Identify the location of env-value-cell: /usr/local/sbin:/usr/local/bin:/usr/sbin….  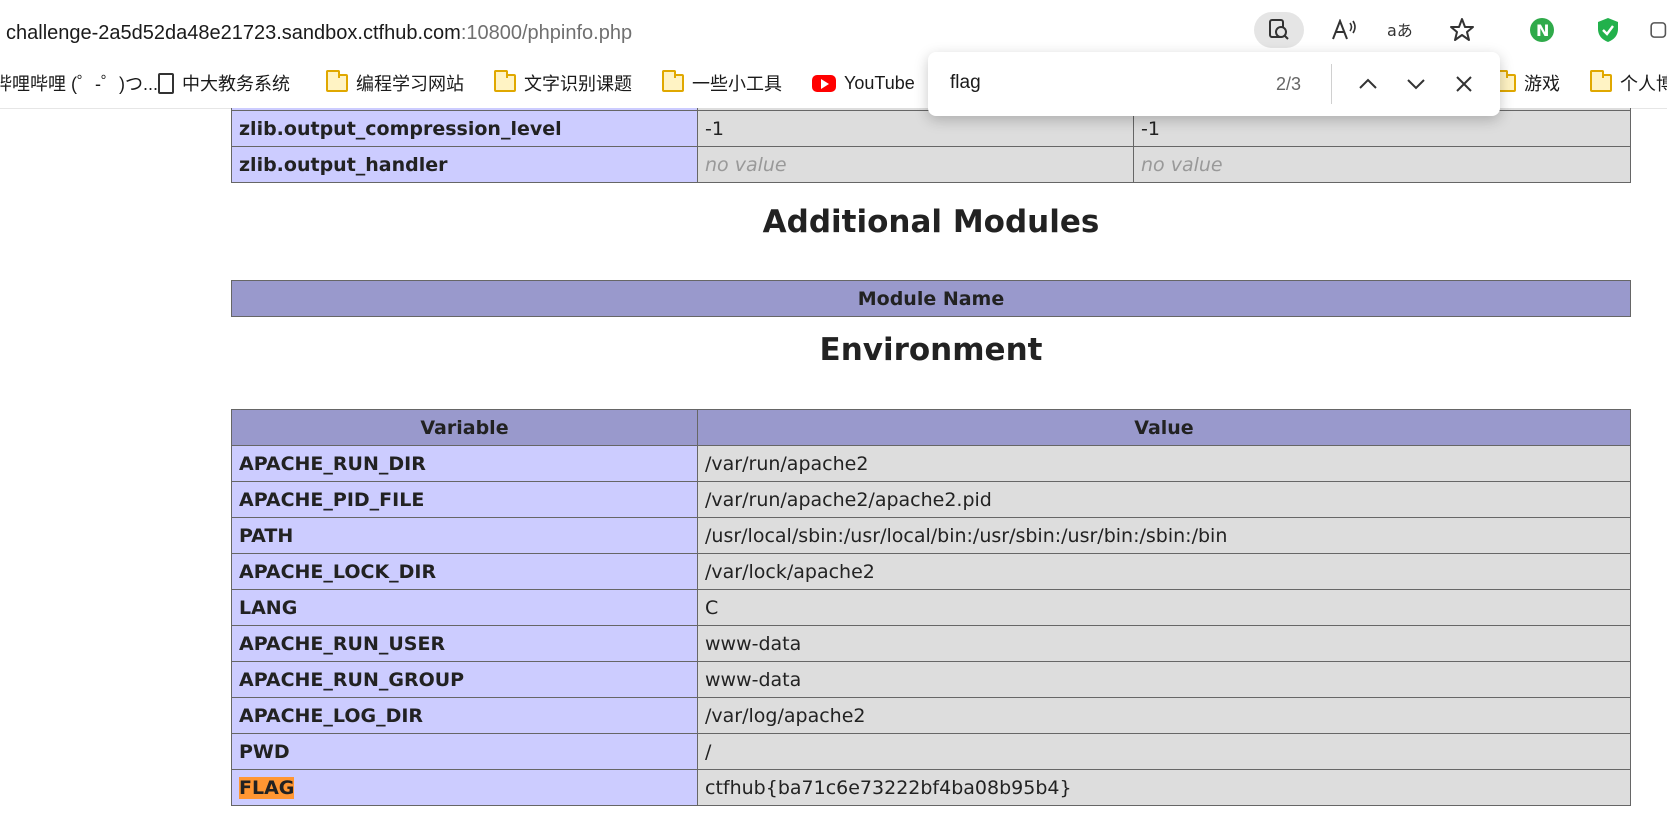
(1164, 535).